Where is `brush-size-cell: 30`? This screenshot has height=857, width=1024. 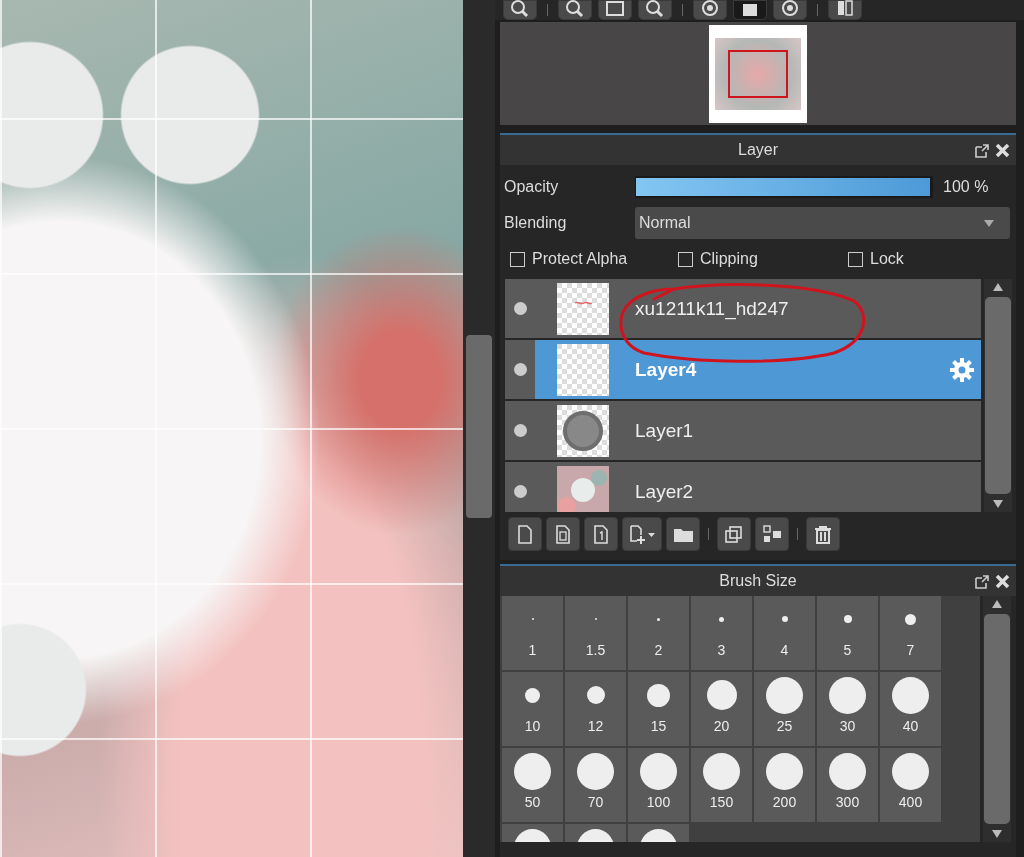 brush-size-cell: 30 is located at coordinates (847, 709).